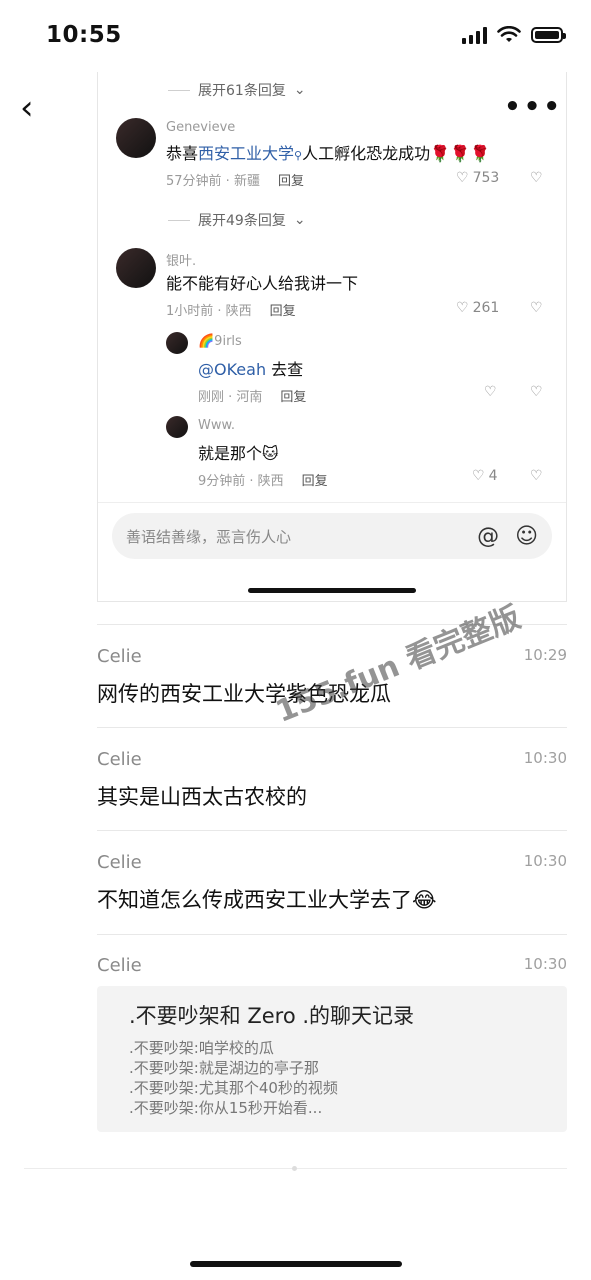 The width and height of the screenshot is (591, 1280). Describe the element at coordinates (526, 536) in the screenshot. I see `emoji-icon: ☺` at that location.